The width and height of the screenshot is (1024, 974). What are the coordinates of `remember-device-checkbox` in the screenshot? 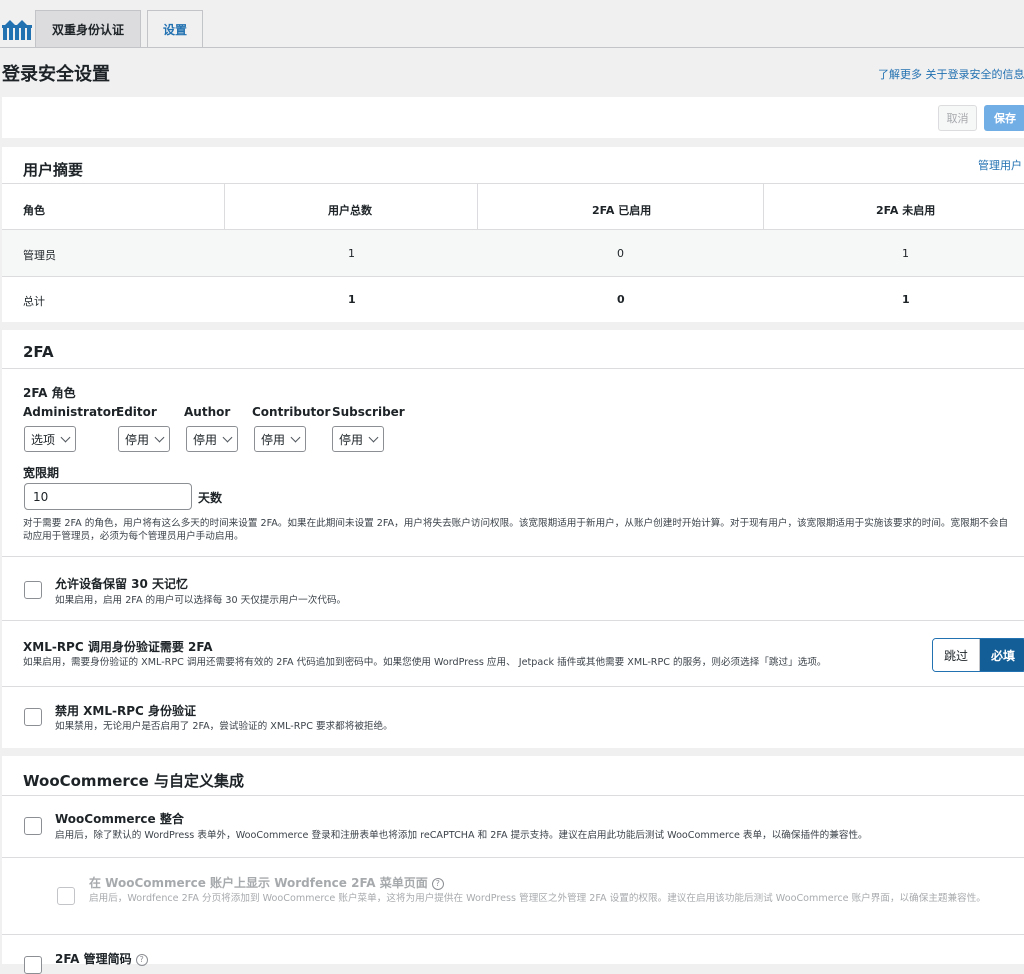 It's located at (33, 590).